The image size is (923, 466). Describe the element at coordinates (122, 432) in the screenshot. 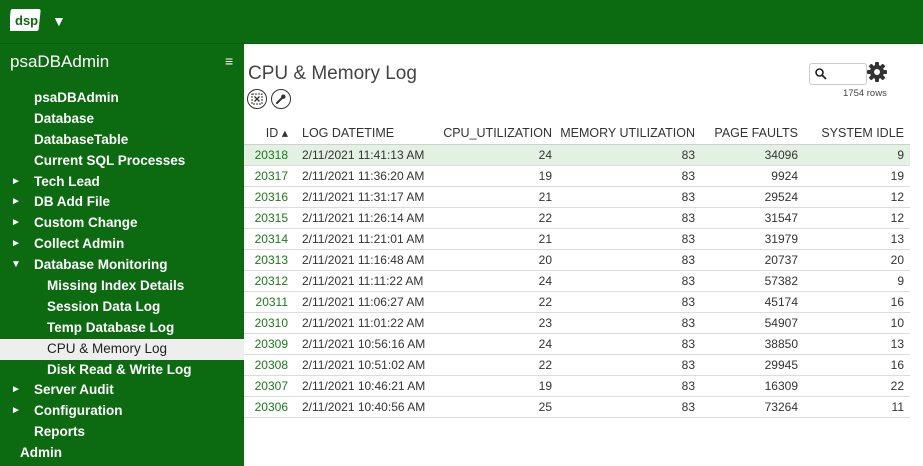

I see `sidebar-item-reports: Reports` at that location.